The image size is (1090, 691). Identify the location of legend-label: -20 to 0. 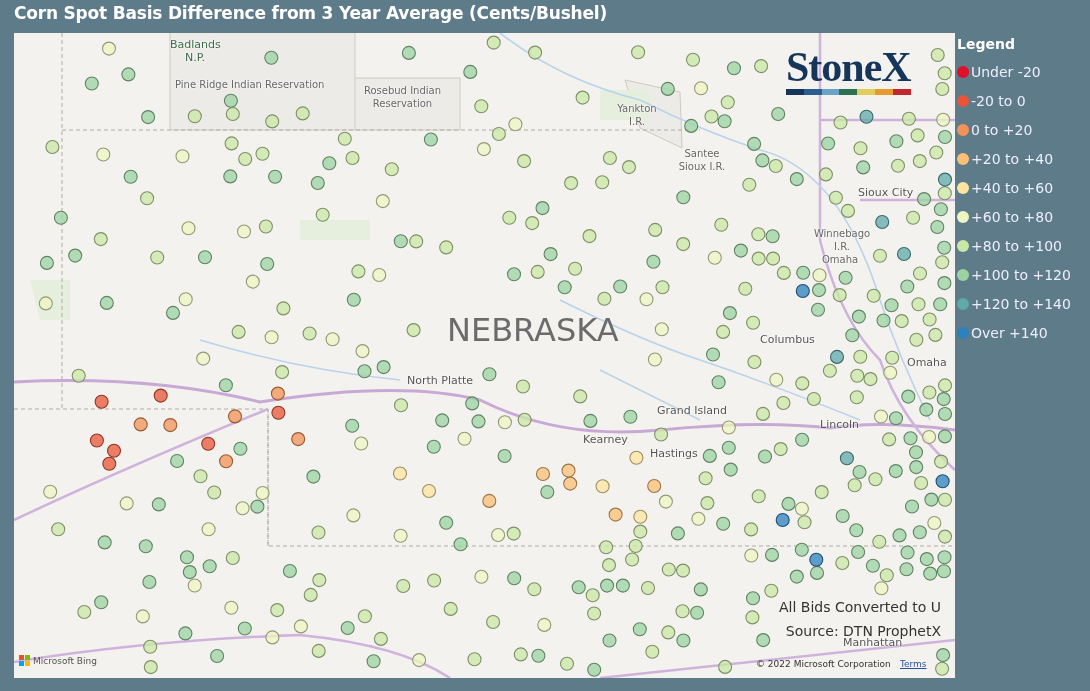
(998, 100).